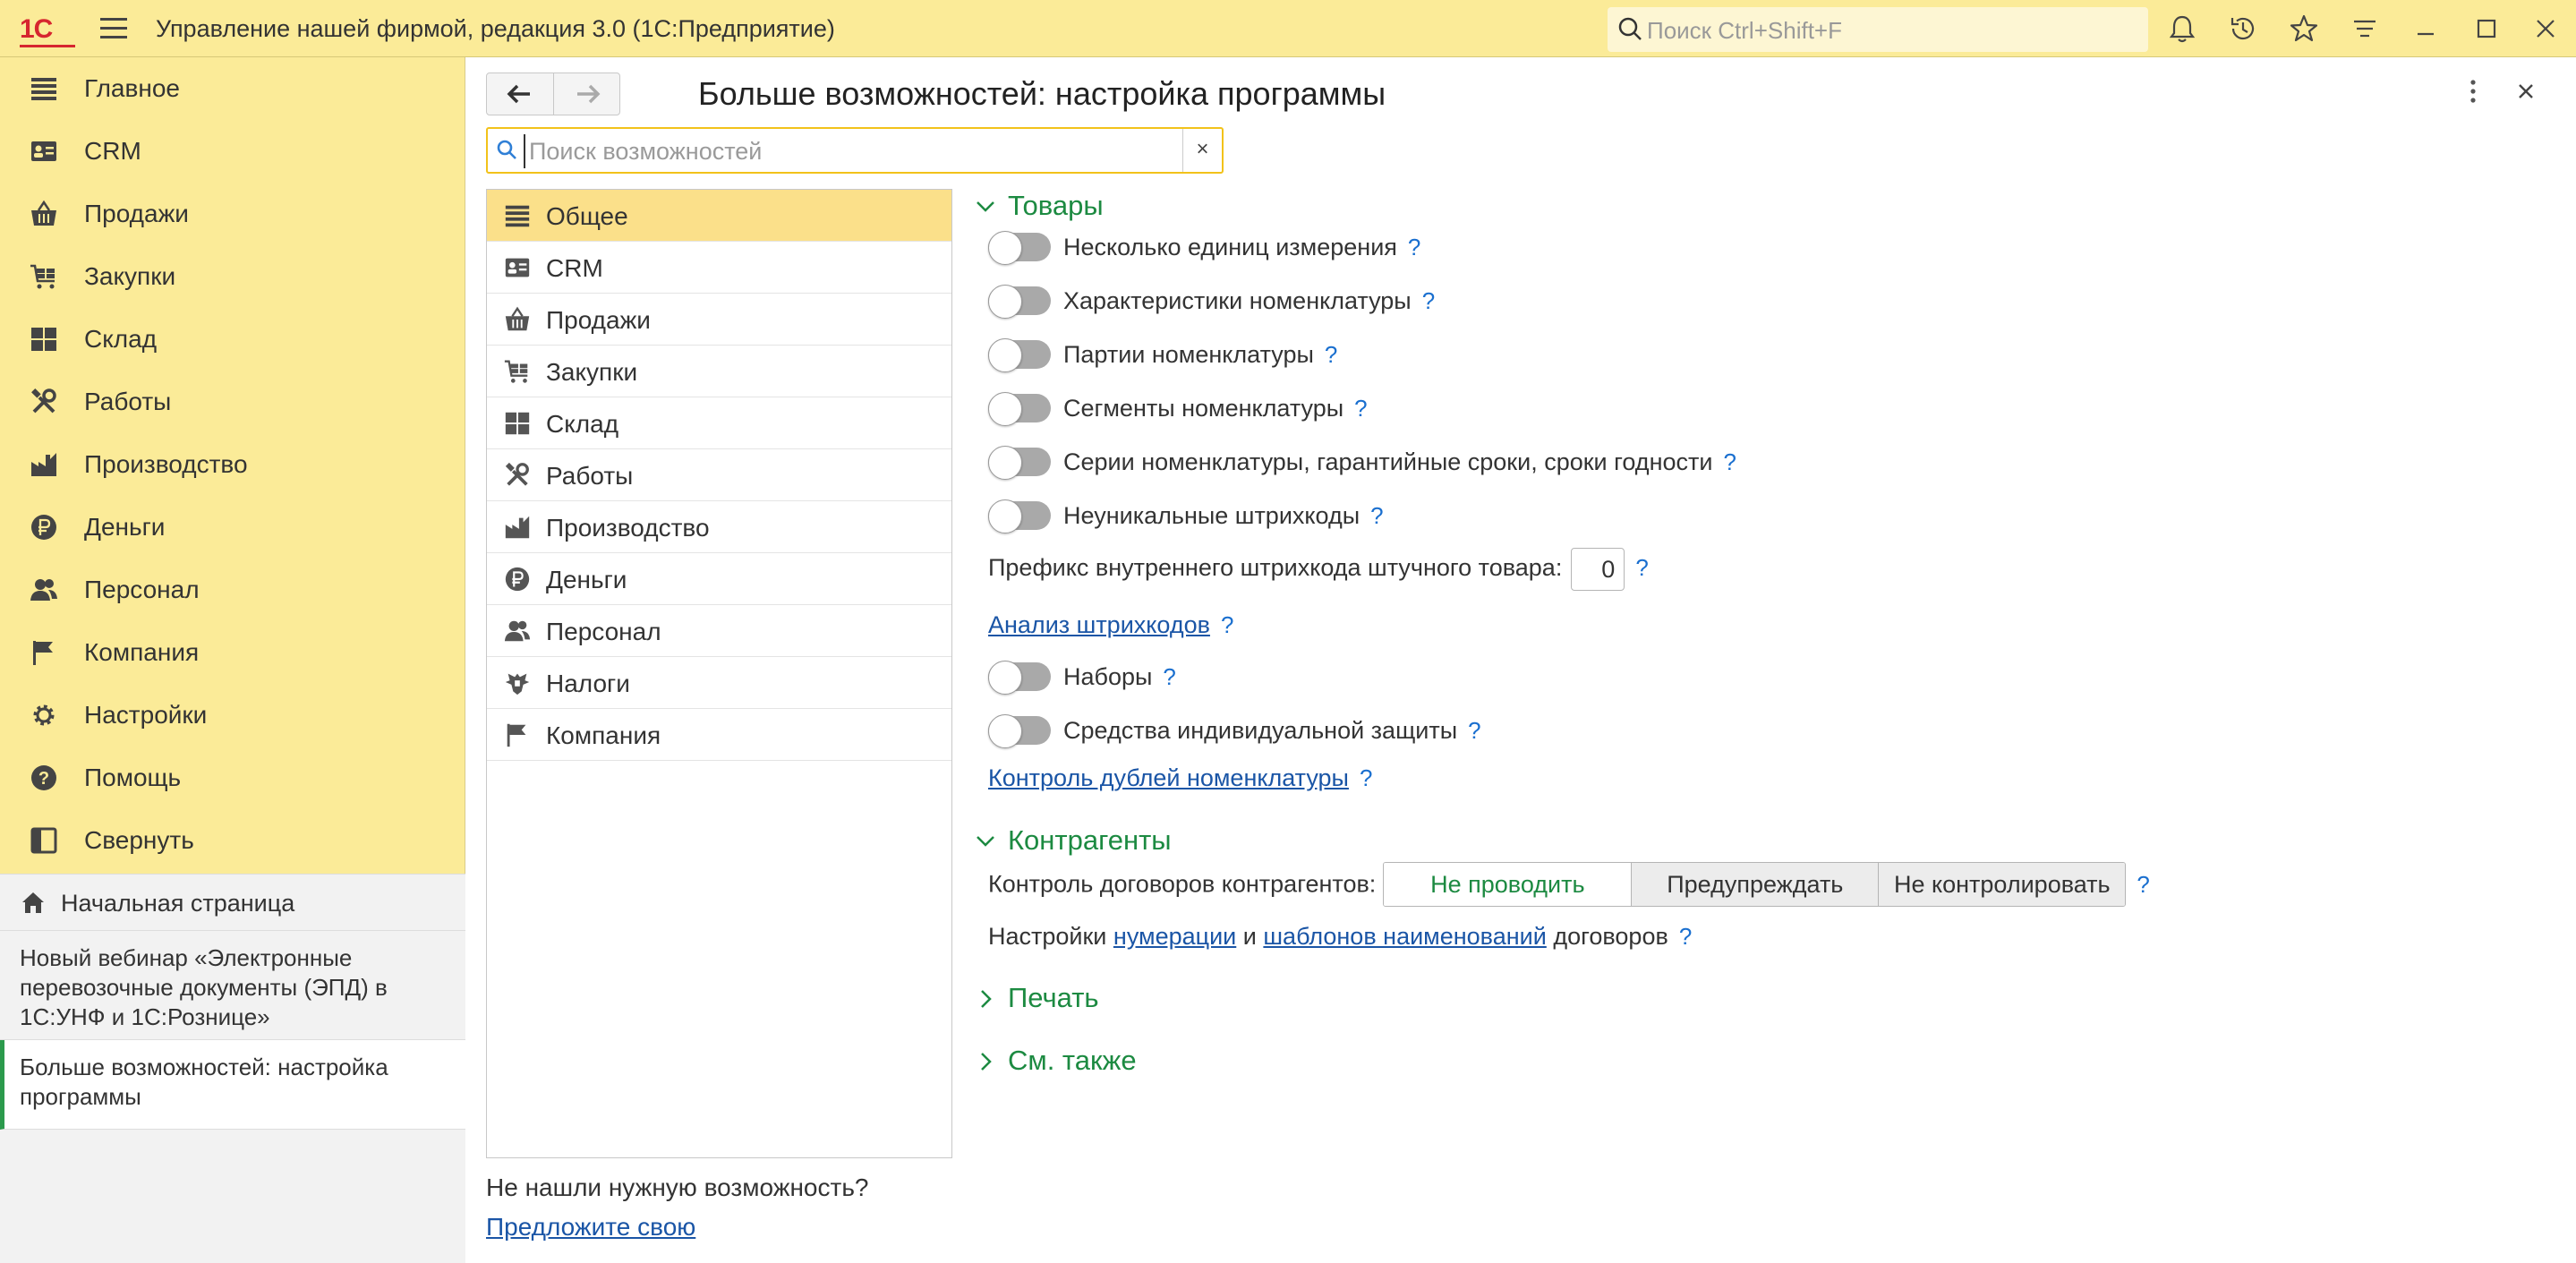 This screenshot has width=2576, height=1263. Describe the element at coordinates (43, 841) in the screenshot. I see `collapse-panel-icon` at that location.